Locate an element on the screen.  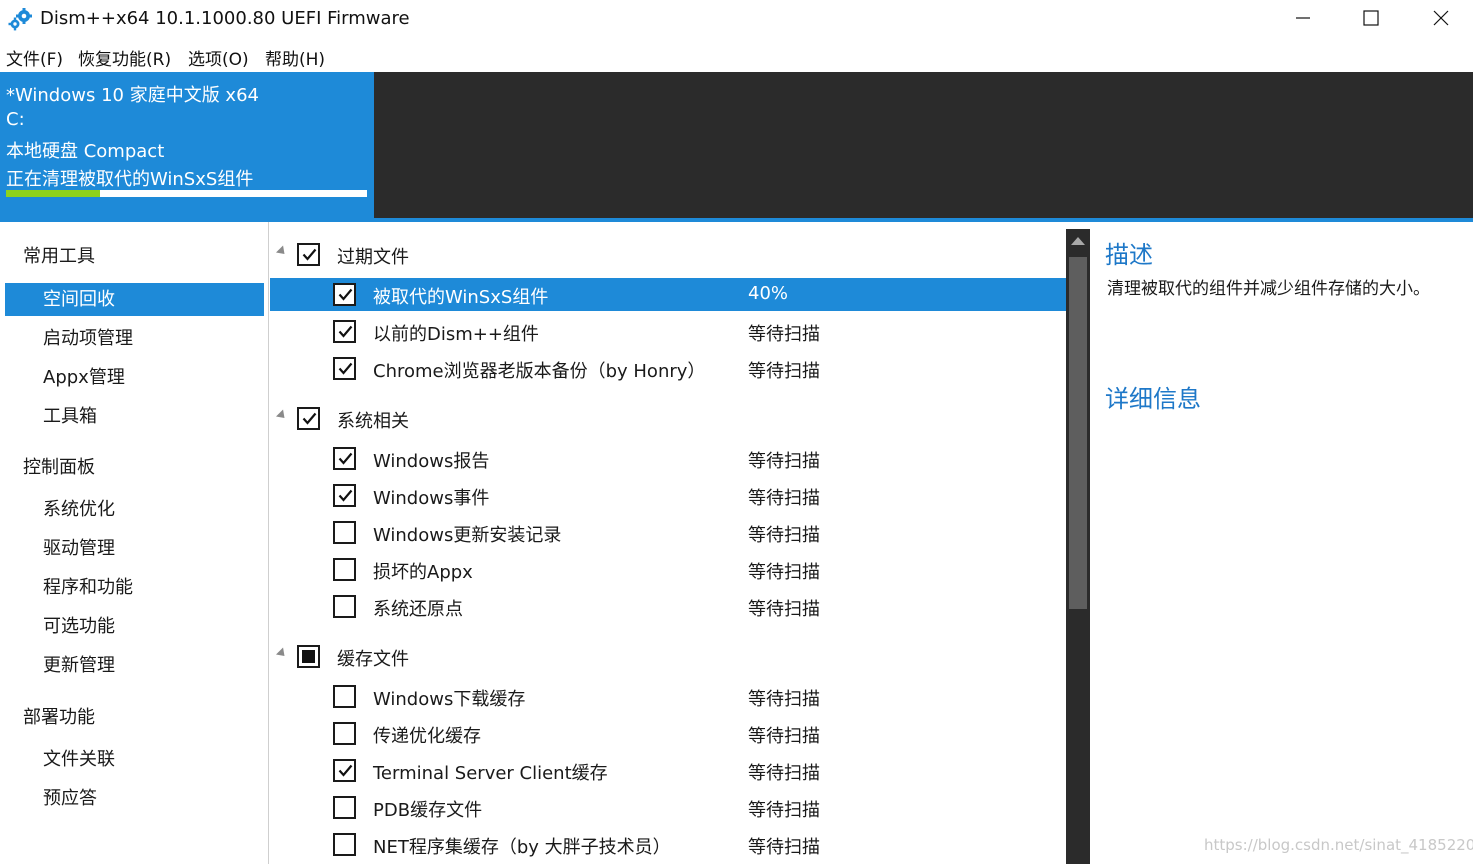
list-item: Chrome浏览器老版本备份（by Honry） 等待扫描 is located at coordinates (668, 368).